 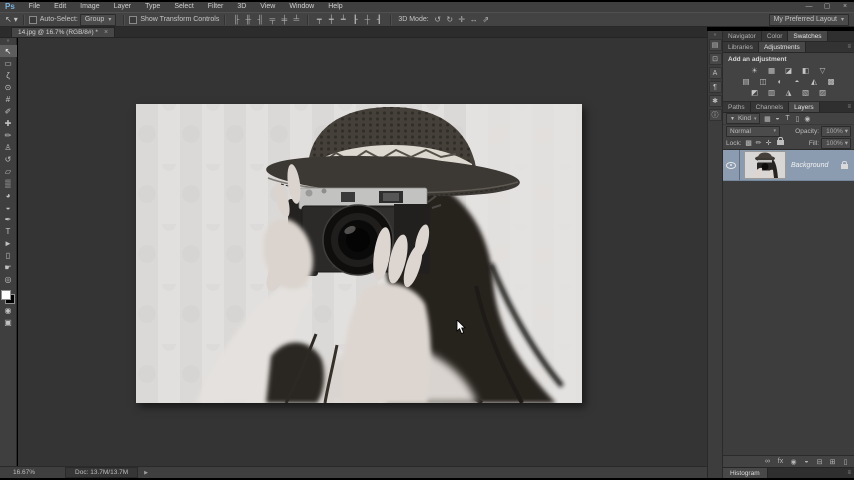 I want to click on layer-thumbnail, so click(x=765, y=165).